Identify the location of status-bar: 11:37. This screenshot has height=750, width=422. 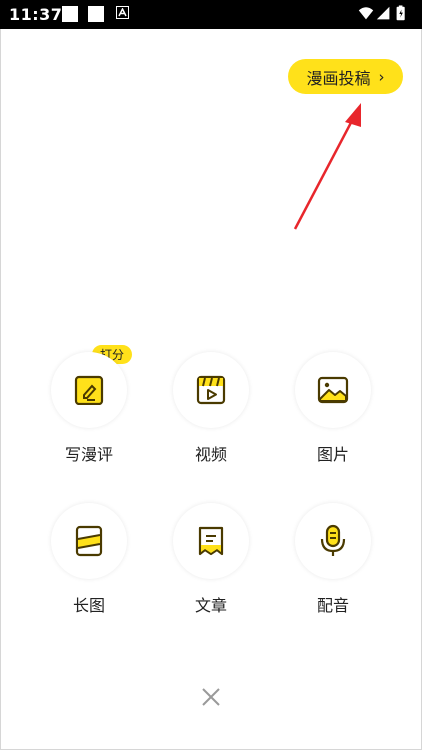
(211, 14).